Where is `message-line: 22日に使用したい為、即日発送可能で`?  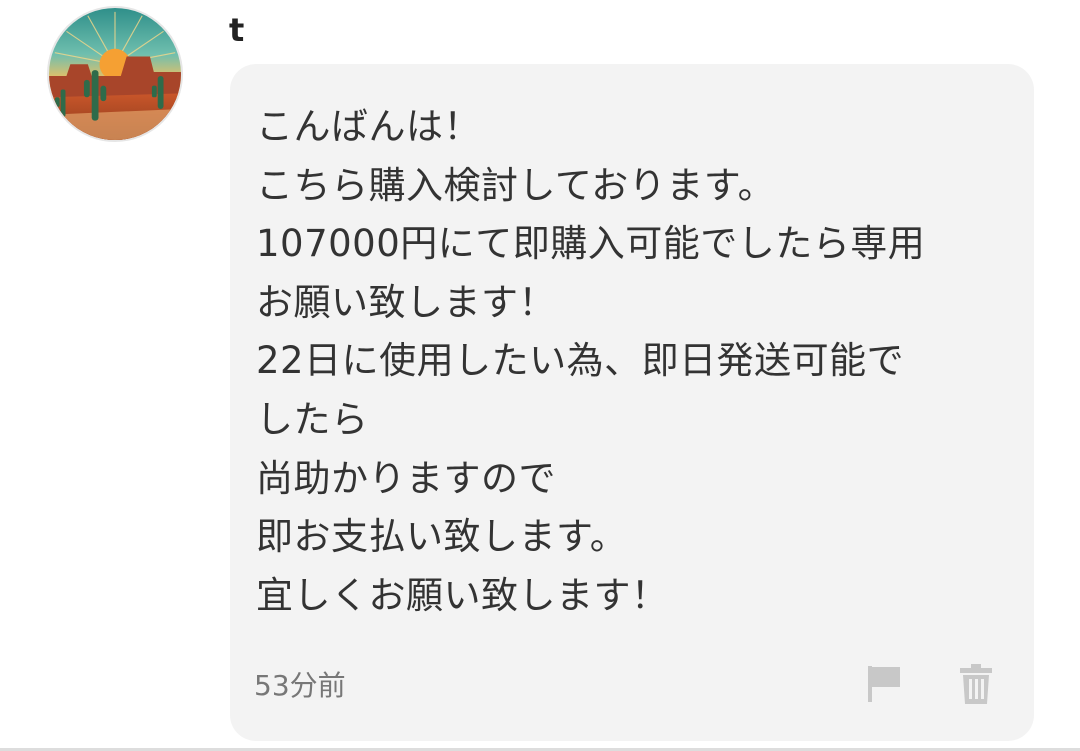
message-line: 22日に使用したい為、即日発送可能で is located at coordinates (580, 361).